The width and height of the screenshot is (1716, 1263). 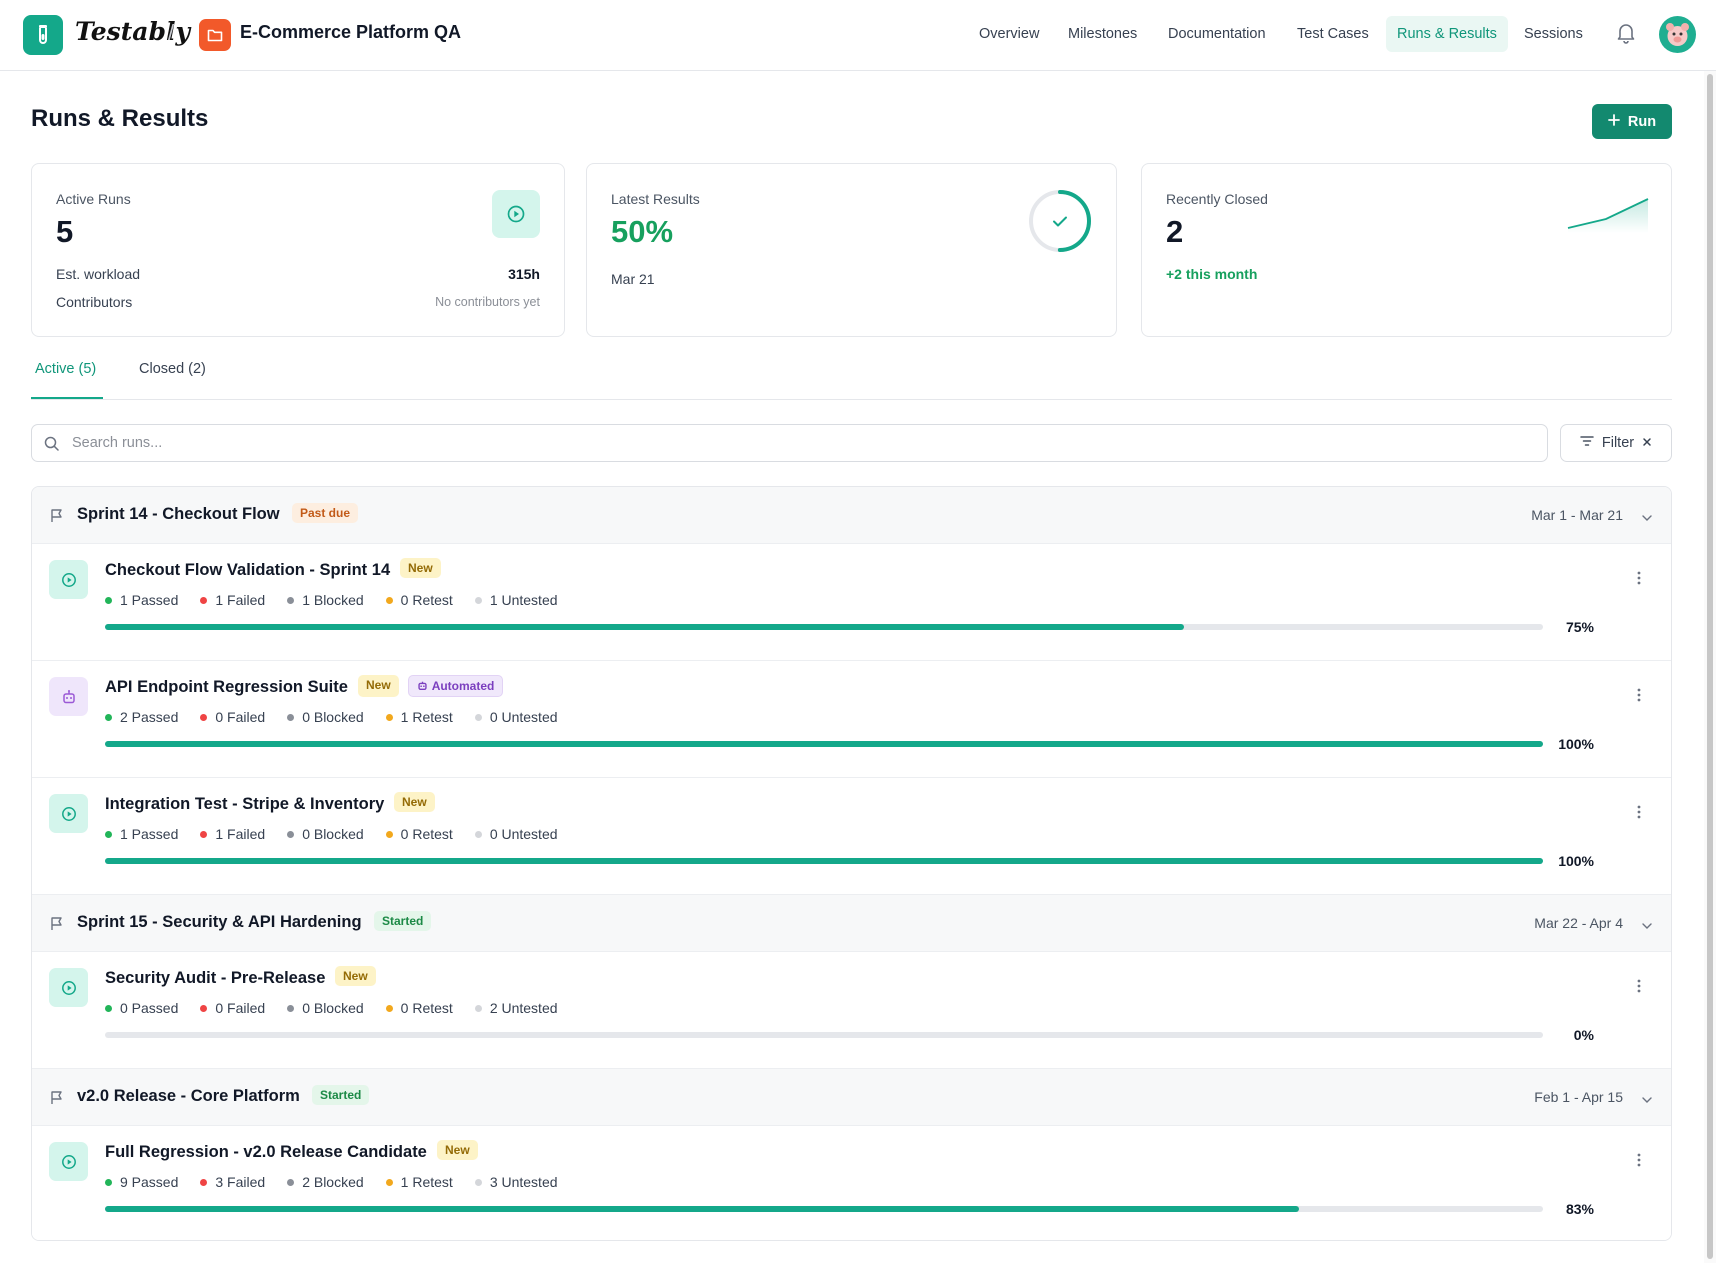 I want to click on nav-overview: Overview, so click(x=1009, y=34).